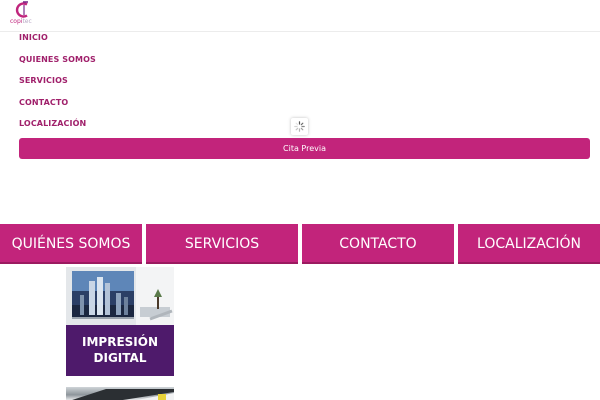  I want to click on copitec-logo: copitec, so click(25, 15).